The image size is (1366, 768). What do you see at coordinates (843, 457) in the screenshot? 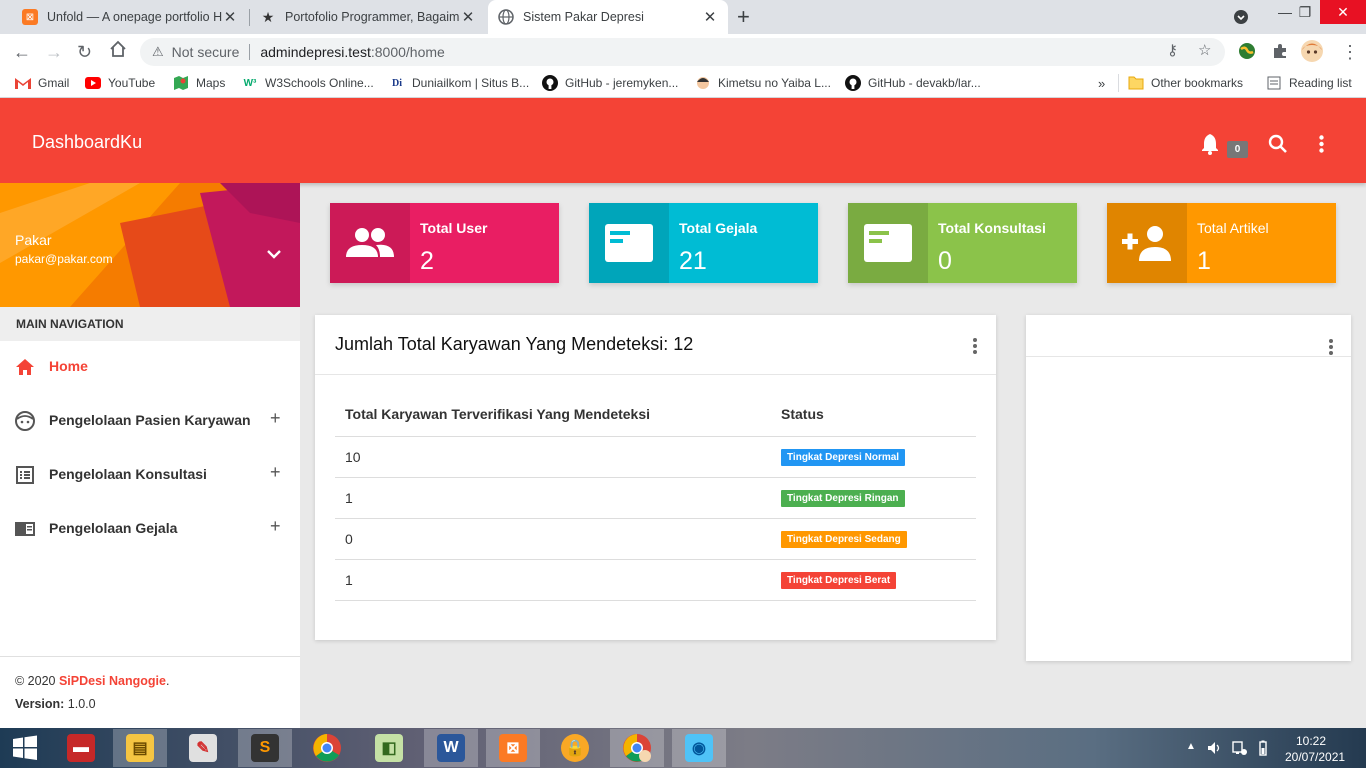
I see `status-badge: Tingkat Depresi Normal` at bounding box center [843, 457].